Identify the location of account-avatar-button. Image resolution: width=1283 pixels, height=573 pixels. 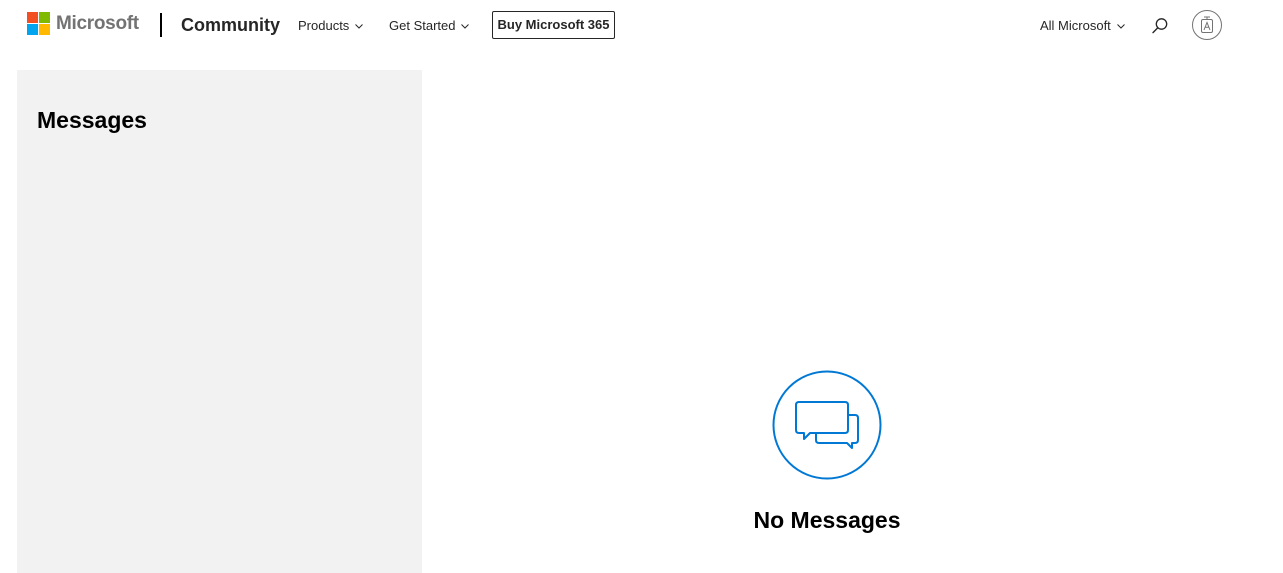
(1207, 25).